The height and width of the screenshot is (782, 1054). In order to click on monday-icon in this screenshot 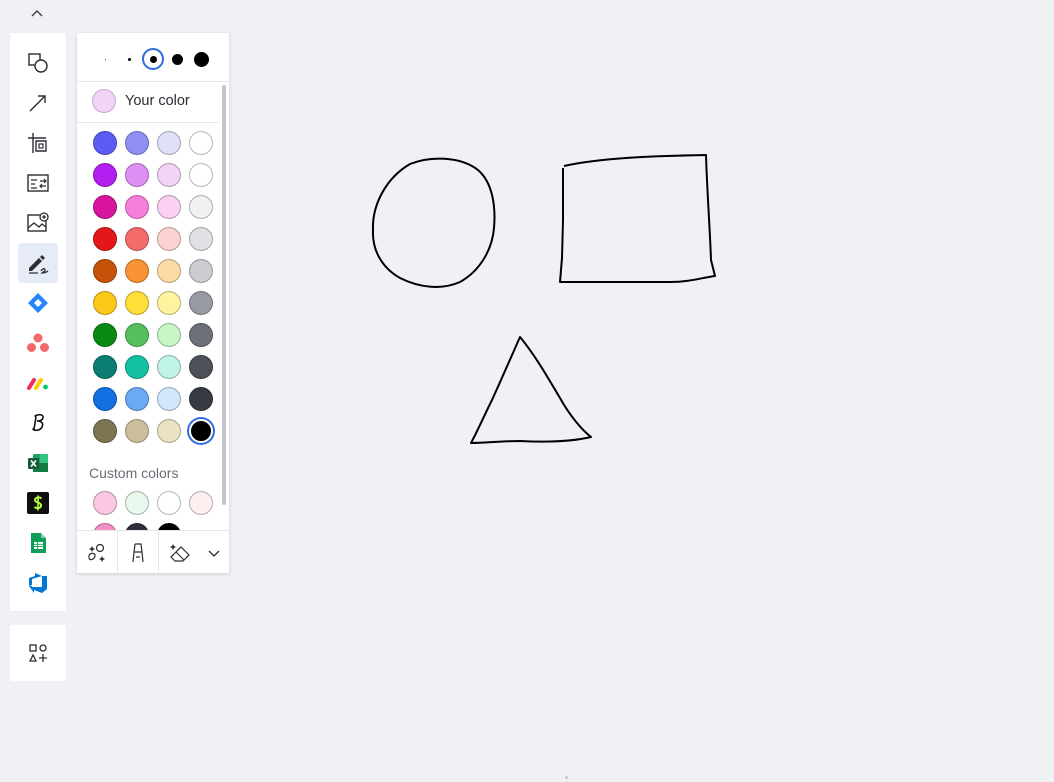, I will do `click(37, 384)`.